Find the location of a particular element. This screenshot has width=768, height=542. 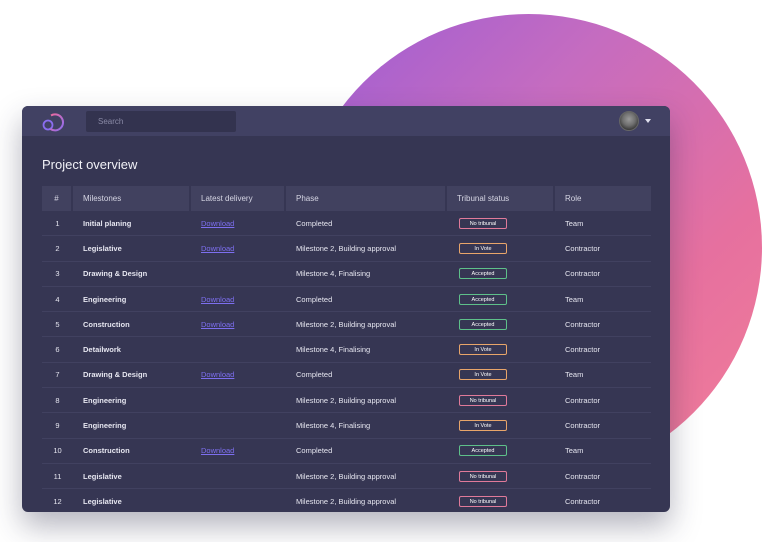

row-number: 4 is located at coordinates (57, 300).